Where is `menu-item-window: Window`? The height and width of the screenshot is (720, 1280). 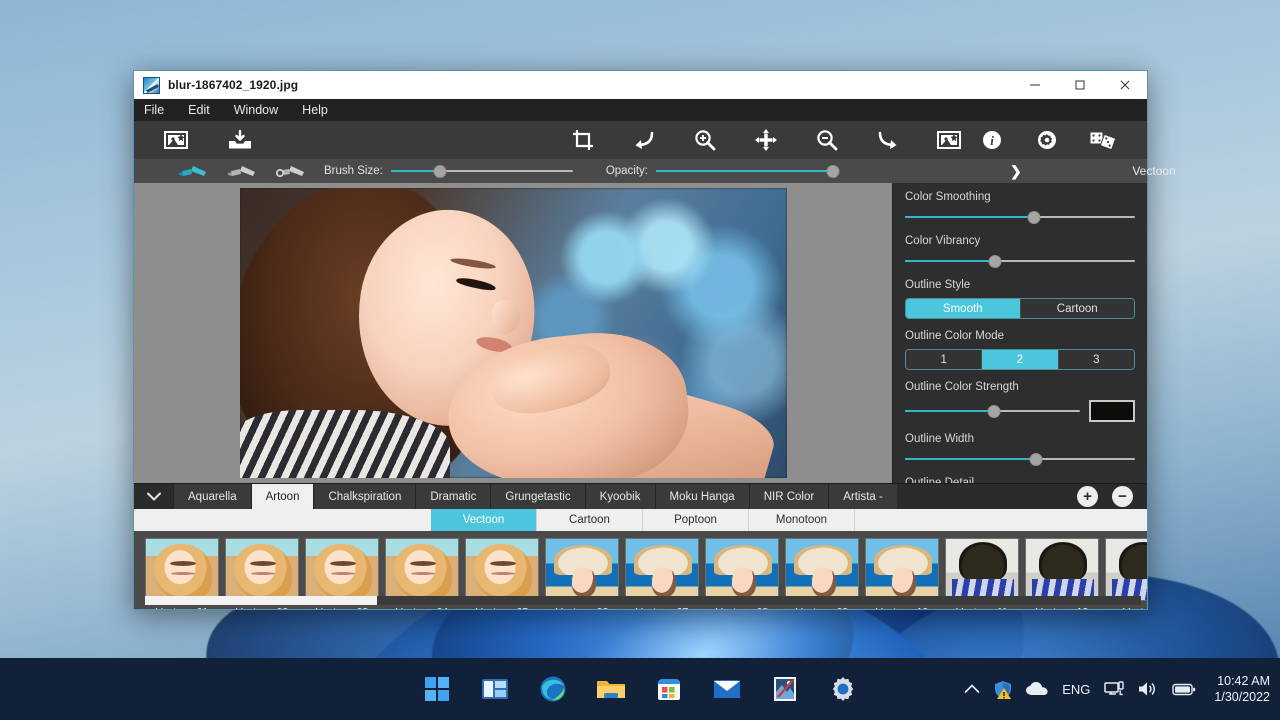 menu-item-window: Window is located at coordinates (256, 110).